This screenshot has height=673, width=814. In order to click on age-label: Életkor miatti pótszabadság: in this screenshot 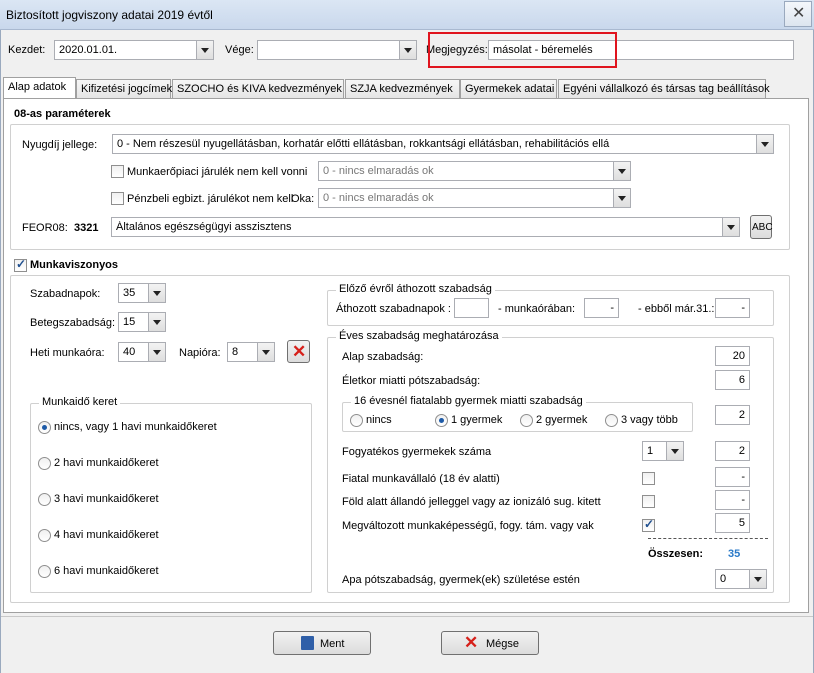, I will do `click(411, 381)`.